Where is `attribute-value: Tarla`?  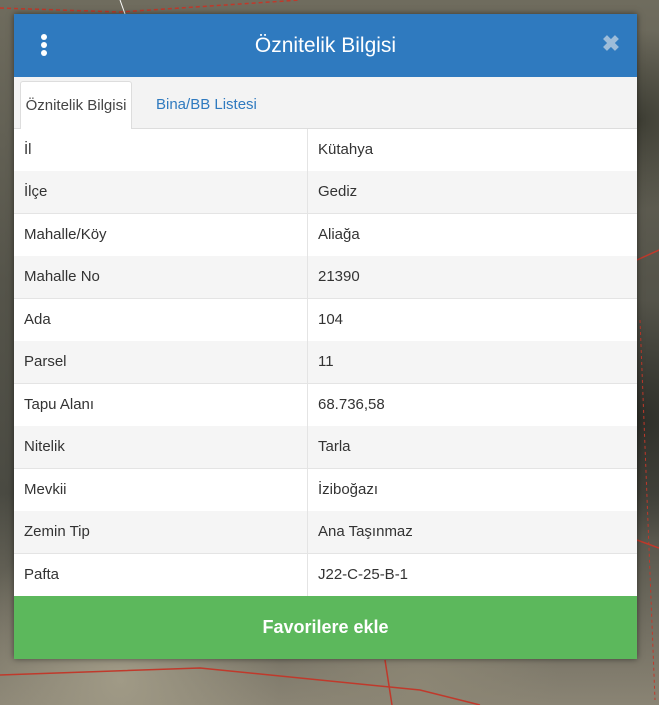
attribute-value: Tarla is located at coordinates (334, 447).